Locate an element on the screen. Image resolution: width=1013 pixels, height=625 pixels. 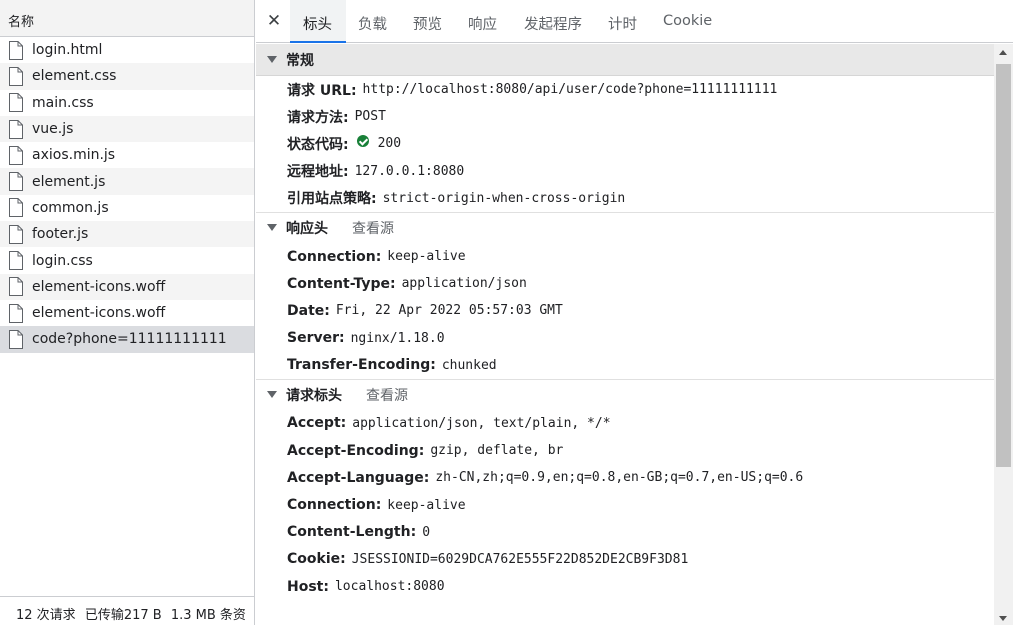
header-value: application/json, text/plain, */* is located at coordinates (481, 423).